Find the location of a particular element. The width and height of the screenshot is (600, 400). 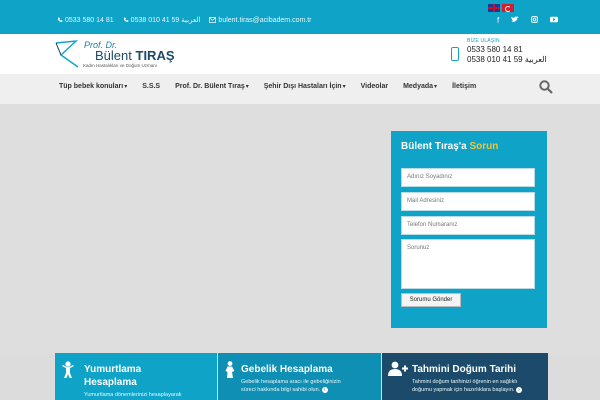

email-field: Mail Adresiniz is located at coordinates (468, 201).